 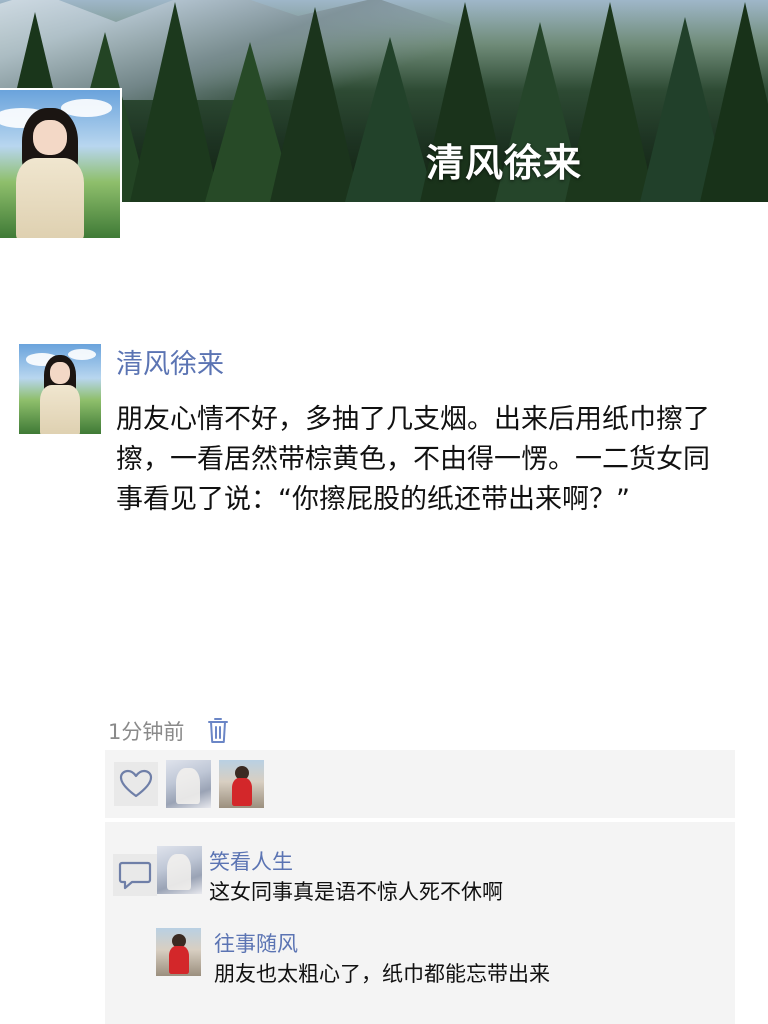 What do you see at coordinates (61, 164) in the screenshot?
I see `profile-avatar` at bounding box center [61, 164].